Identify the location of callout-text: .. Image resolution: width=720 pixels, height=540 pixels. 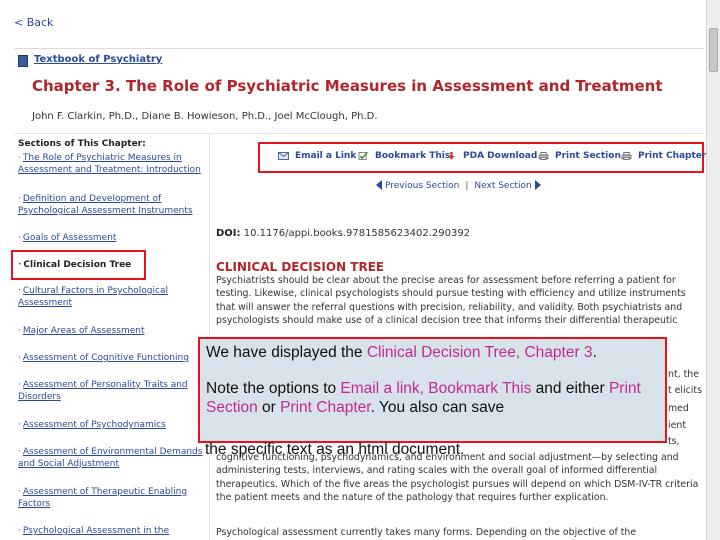
(594, 352).